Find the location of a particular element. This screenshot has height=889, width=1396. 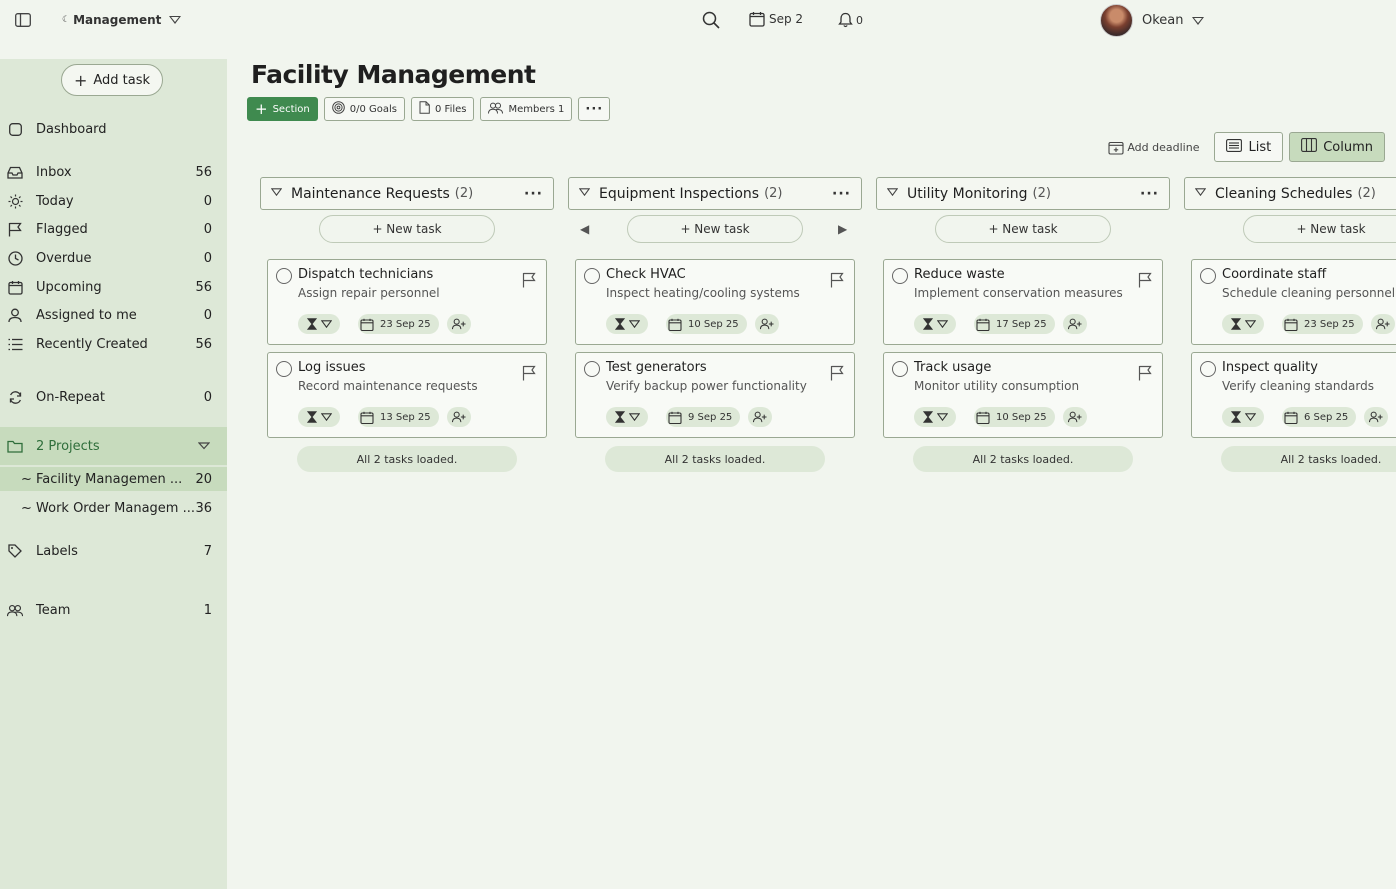

more-options-button: ··· is located at coordinates (594, 109).